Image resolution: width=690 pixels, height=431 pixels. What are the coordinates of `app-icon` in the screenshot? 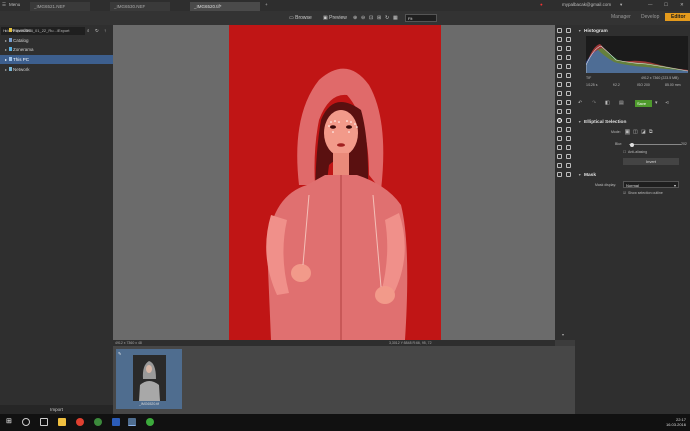 It's located at (98, 422).